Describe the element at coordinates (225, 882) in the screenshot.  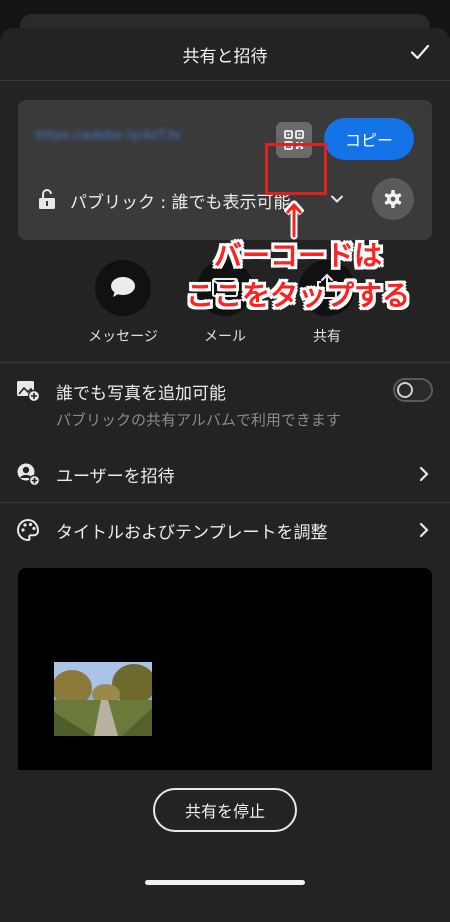
I see `home-indicator` at that location.